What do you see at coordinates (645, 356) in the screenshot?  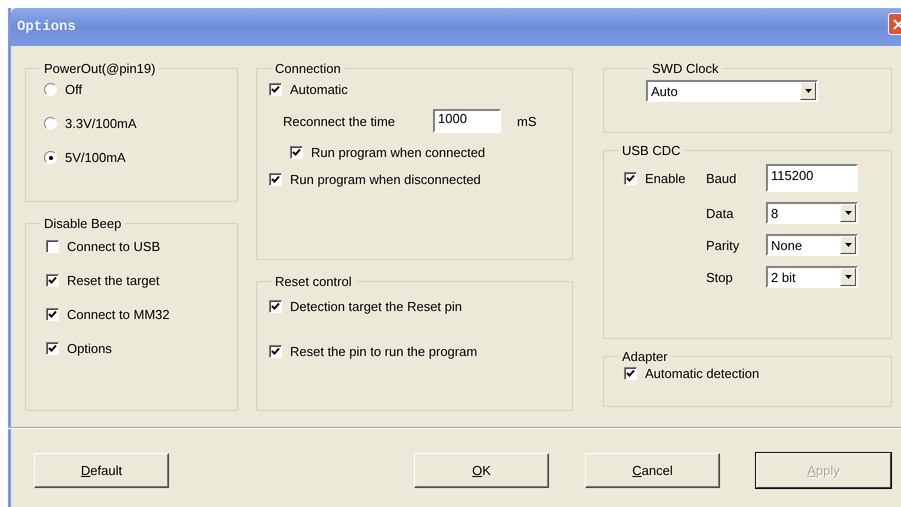 I see `group-label: Adapter` at bounding box center [645, 356].